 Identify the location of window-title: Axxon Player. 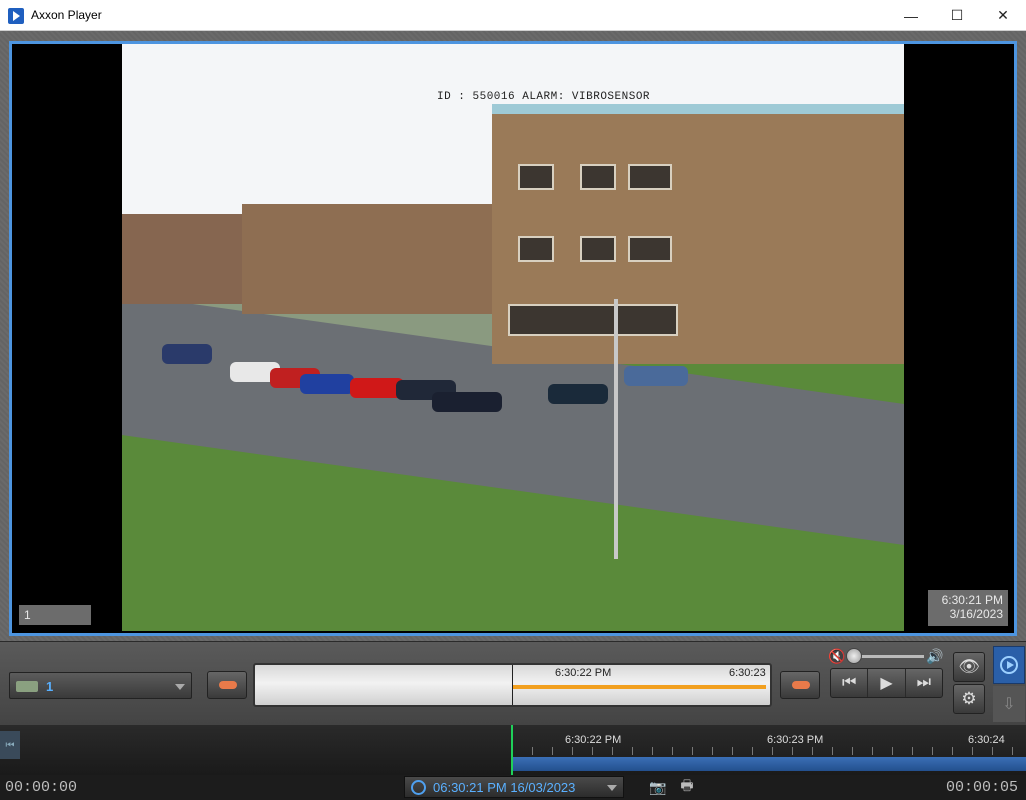
(66, 15).